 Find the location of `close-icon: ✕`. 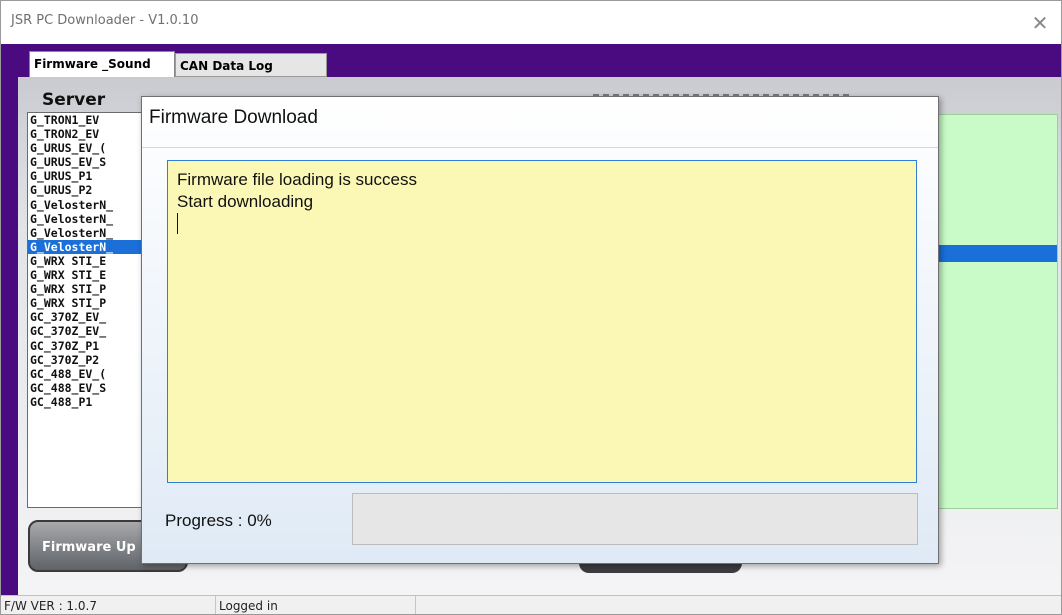

close-icon: ✕ is located at coordinates (1040, 23).